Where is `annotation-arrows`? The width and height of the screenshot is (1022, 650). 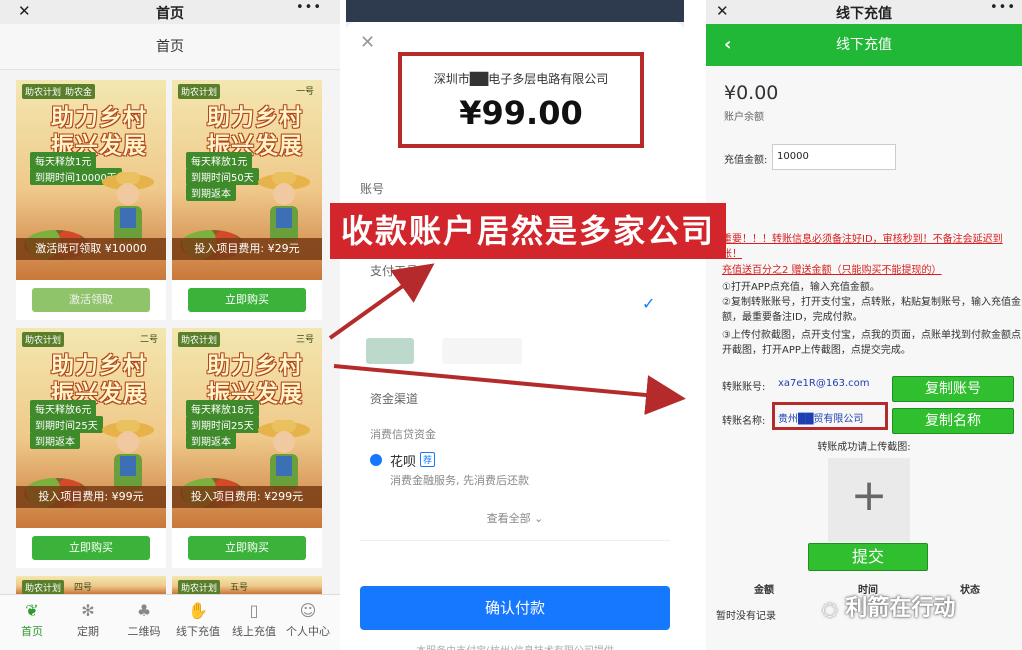 annotation-arrows is located at coordinates (507, 339).